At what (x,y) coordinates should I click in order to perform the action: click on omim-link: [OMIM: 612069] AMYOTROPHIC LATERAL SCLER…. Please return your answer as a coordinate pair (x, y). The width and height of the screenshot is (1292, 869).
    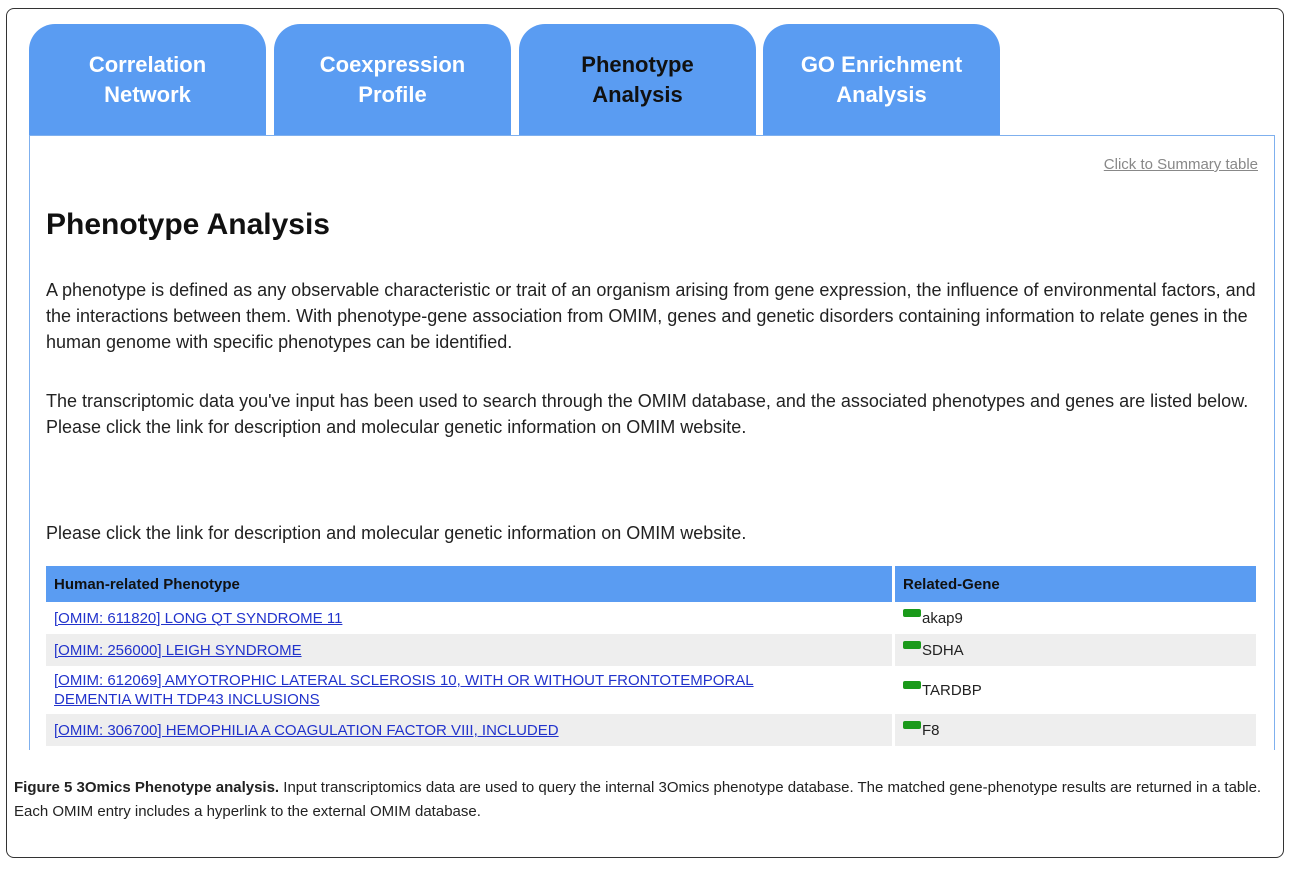
    Looking at the image, I should click on (404, 690).